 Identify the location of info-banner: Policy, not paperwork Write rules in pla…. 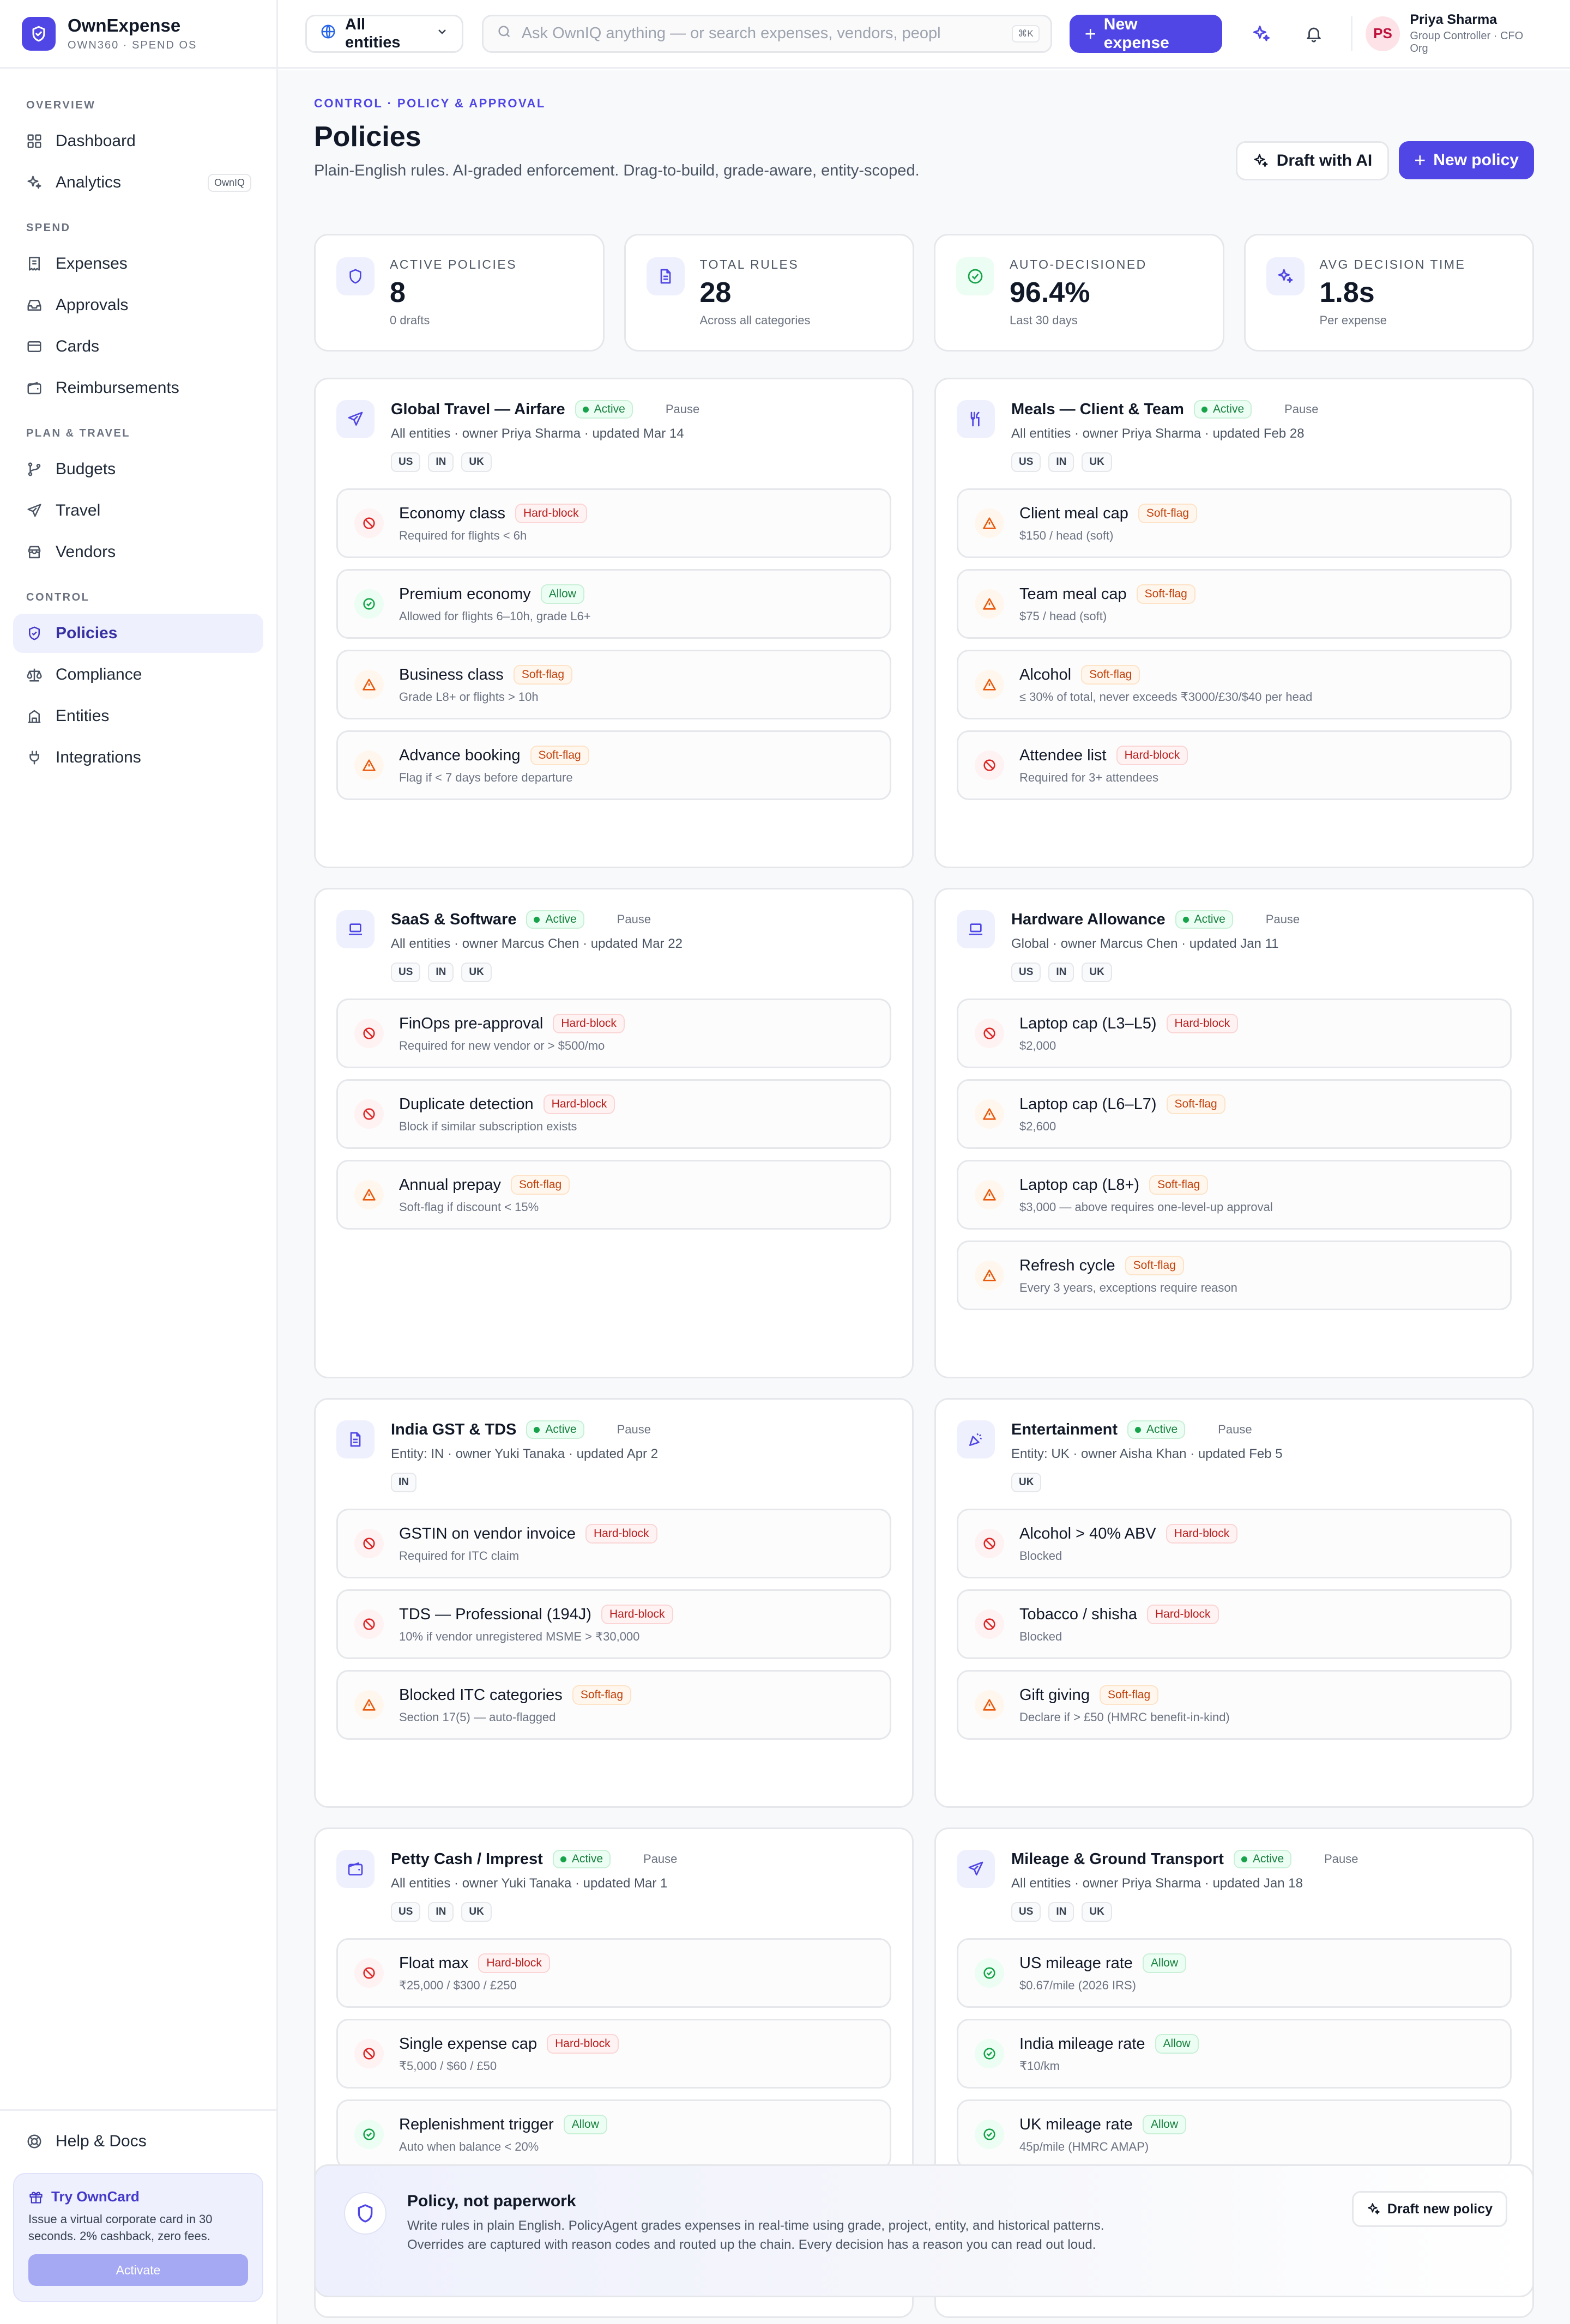
(924, 2230).